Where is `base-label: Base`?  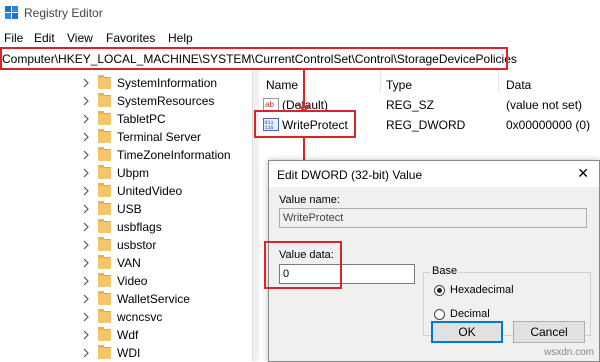 base-label: Base is located at coordinates (445, 271).